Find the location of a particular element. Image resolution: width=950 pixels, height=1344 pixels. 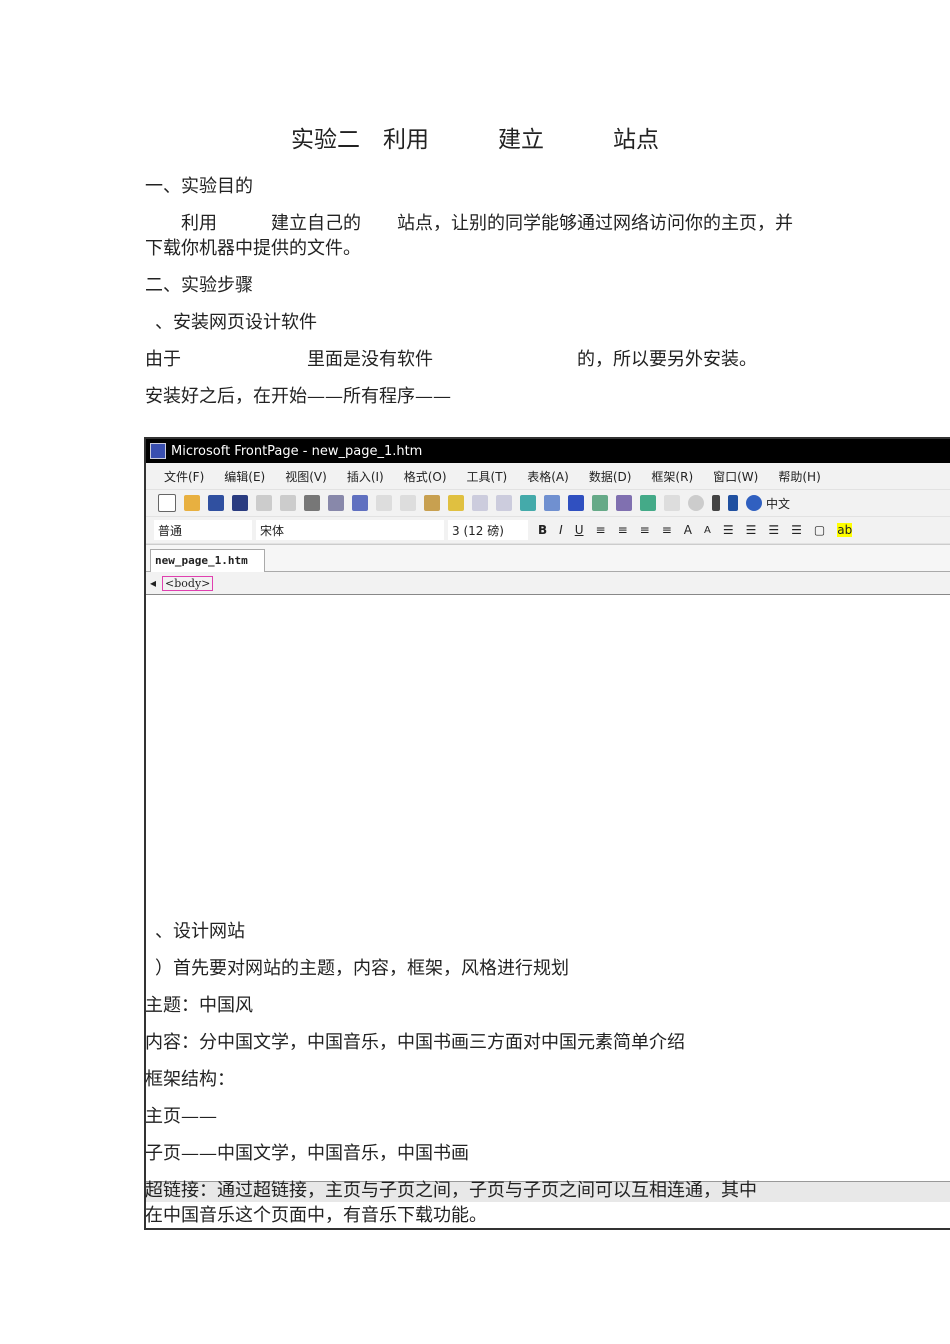

justify-icon: ≡ is located at coordinates (667, 530).